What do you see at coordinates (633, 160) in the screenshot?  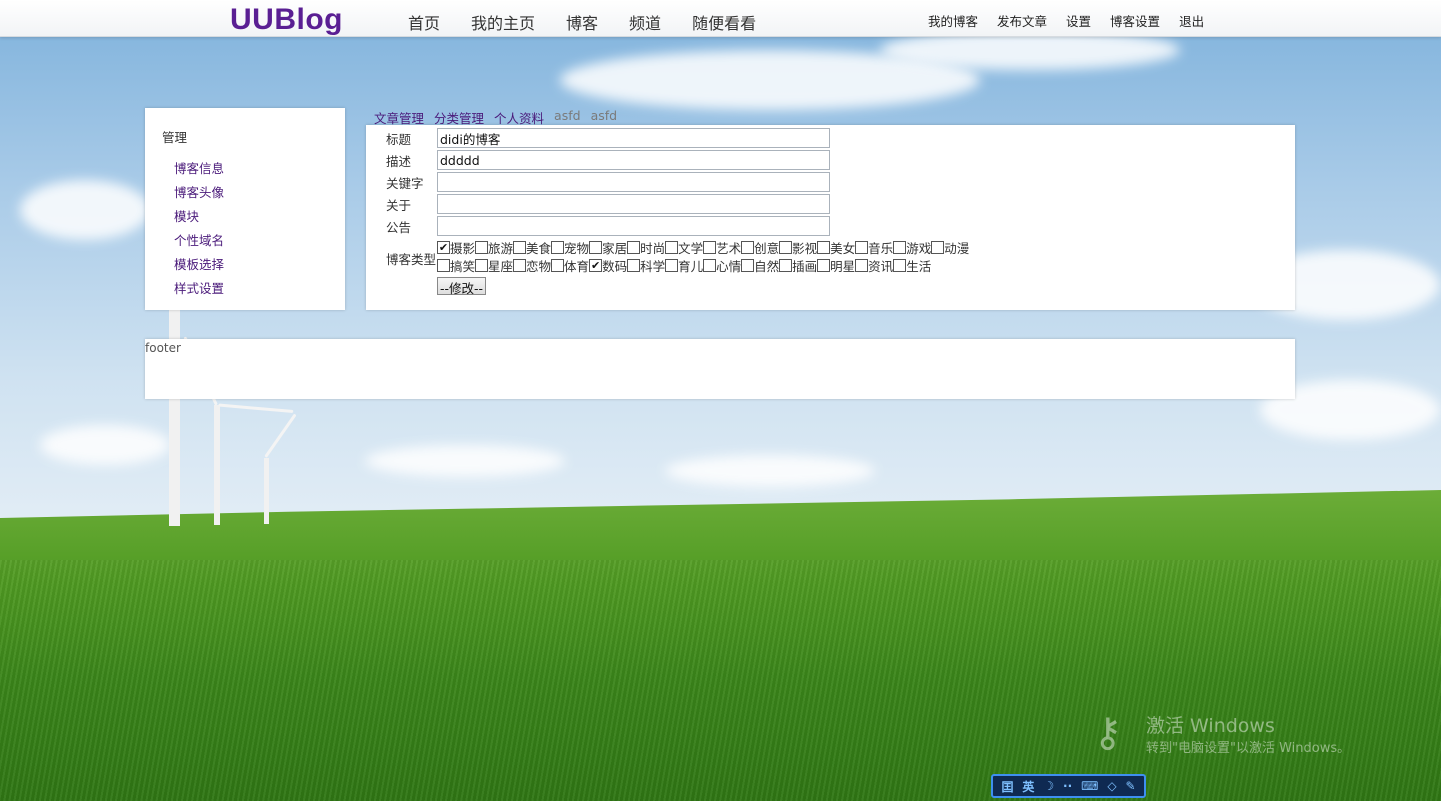 I see `desc-input` at bounding box center [633, 160].